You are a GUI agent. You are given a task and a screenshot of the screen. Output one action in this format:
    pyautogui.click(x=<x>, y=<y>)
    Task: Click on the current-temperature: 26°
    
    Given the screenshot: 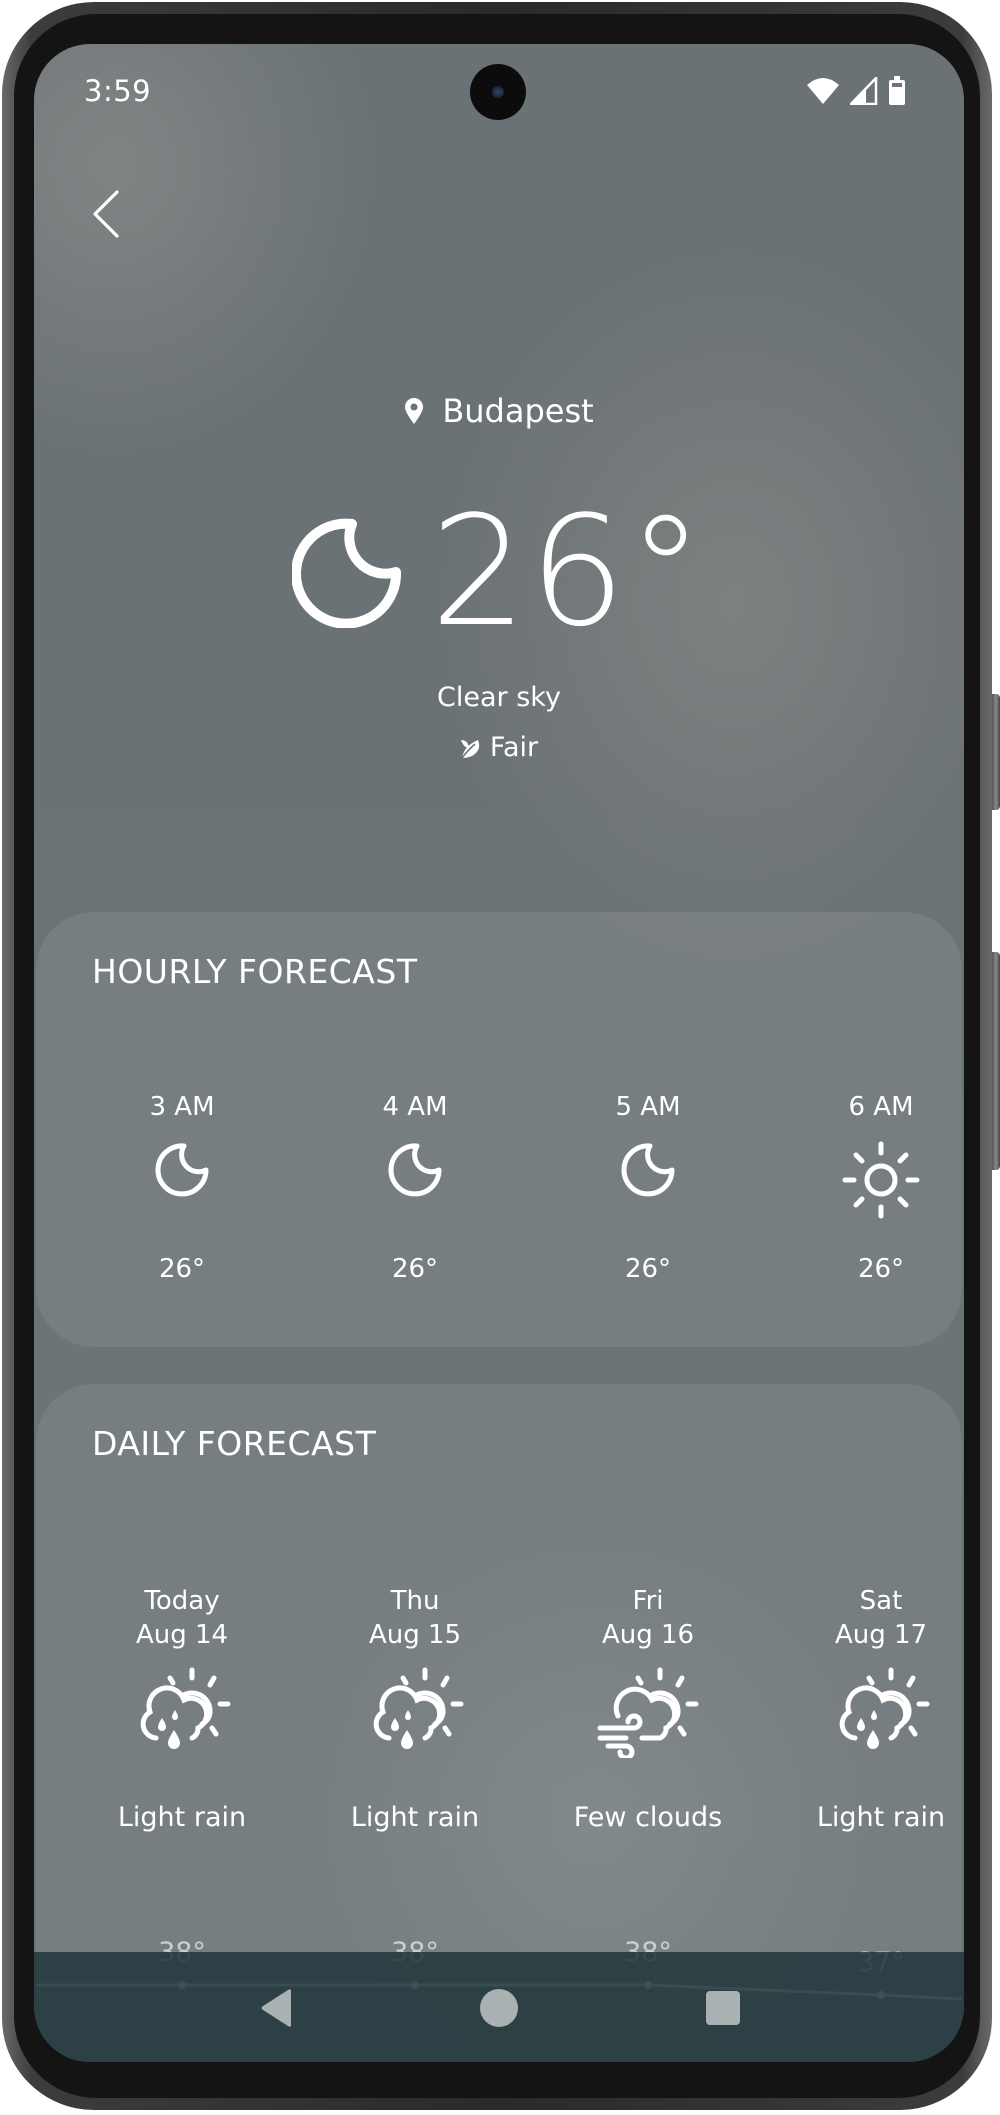 What is the action you would take?
    pyautogui.click(x=568, y=571)
    